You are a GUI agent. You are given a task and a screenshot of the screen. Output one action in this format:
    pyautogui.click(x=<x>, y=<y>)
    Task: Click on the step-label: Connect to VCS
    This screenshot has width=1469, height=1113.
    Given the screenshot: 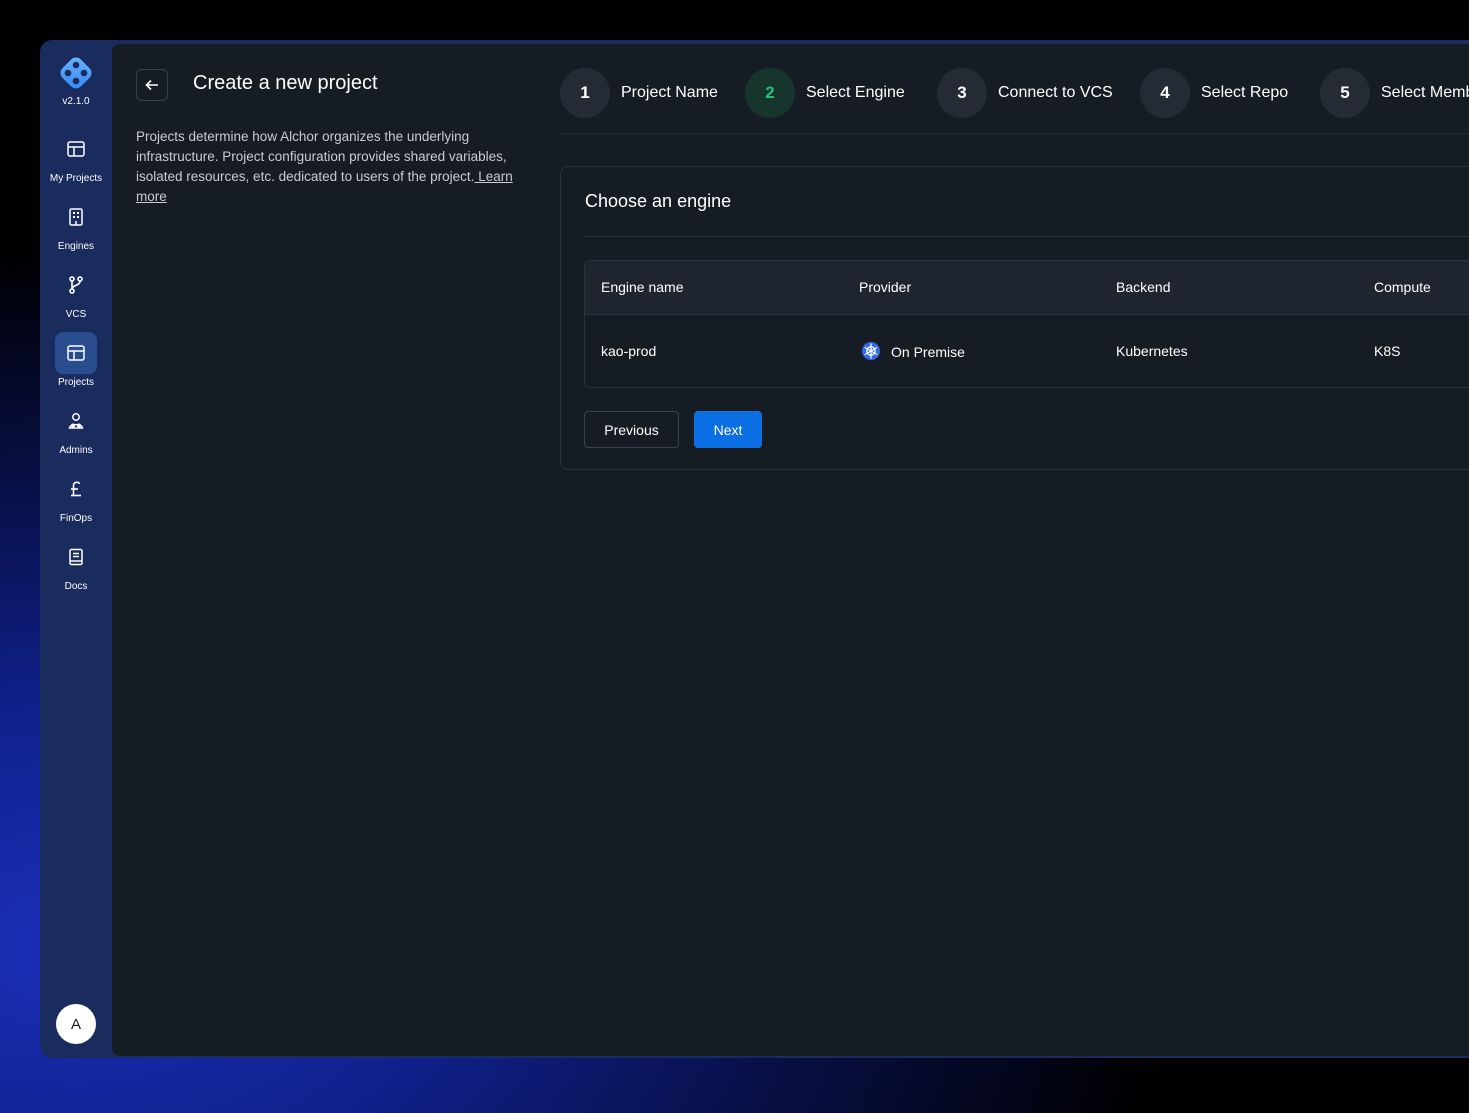 What is the action you would take?
    pyautogui.click(x=1055, y=92)
    